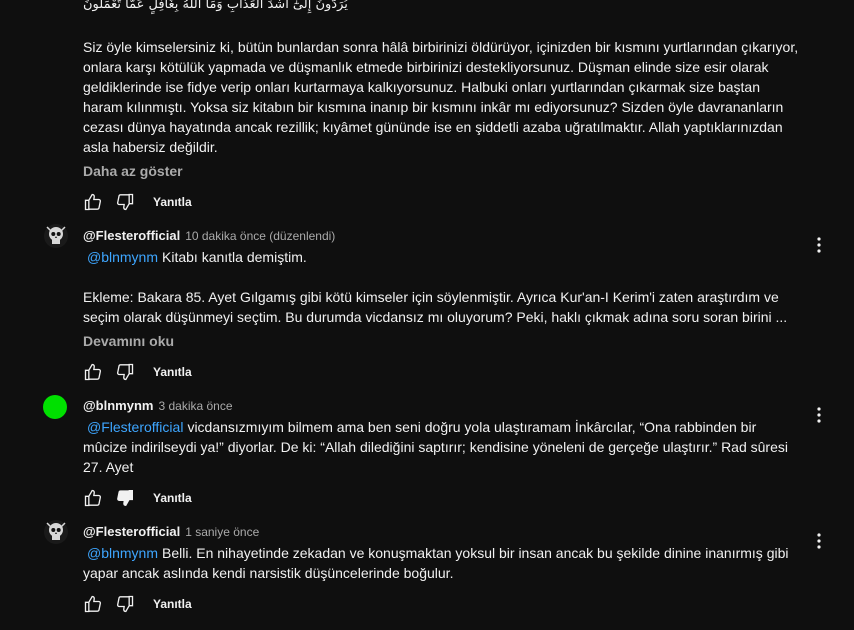 This screenshot has width=854, height=630. What do you see at coordinates (222, 532) in the screenshot?
I see `comment-time: 1 saniye önce` at bounding box center [222, 532].